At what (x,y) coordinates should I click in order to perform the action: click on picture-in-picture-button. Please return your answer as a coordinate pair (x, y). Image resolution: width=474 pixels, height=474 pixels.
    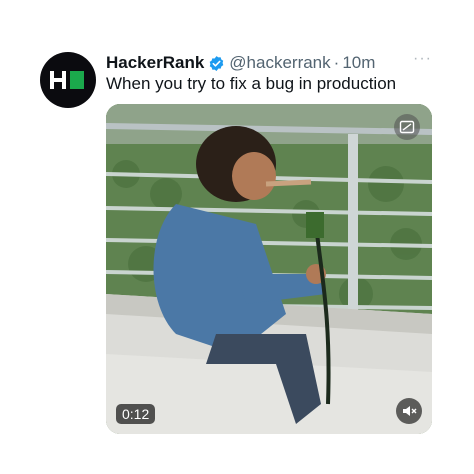
    Looking at the image, I should click on (407, 127).